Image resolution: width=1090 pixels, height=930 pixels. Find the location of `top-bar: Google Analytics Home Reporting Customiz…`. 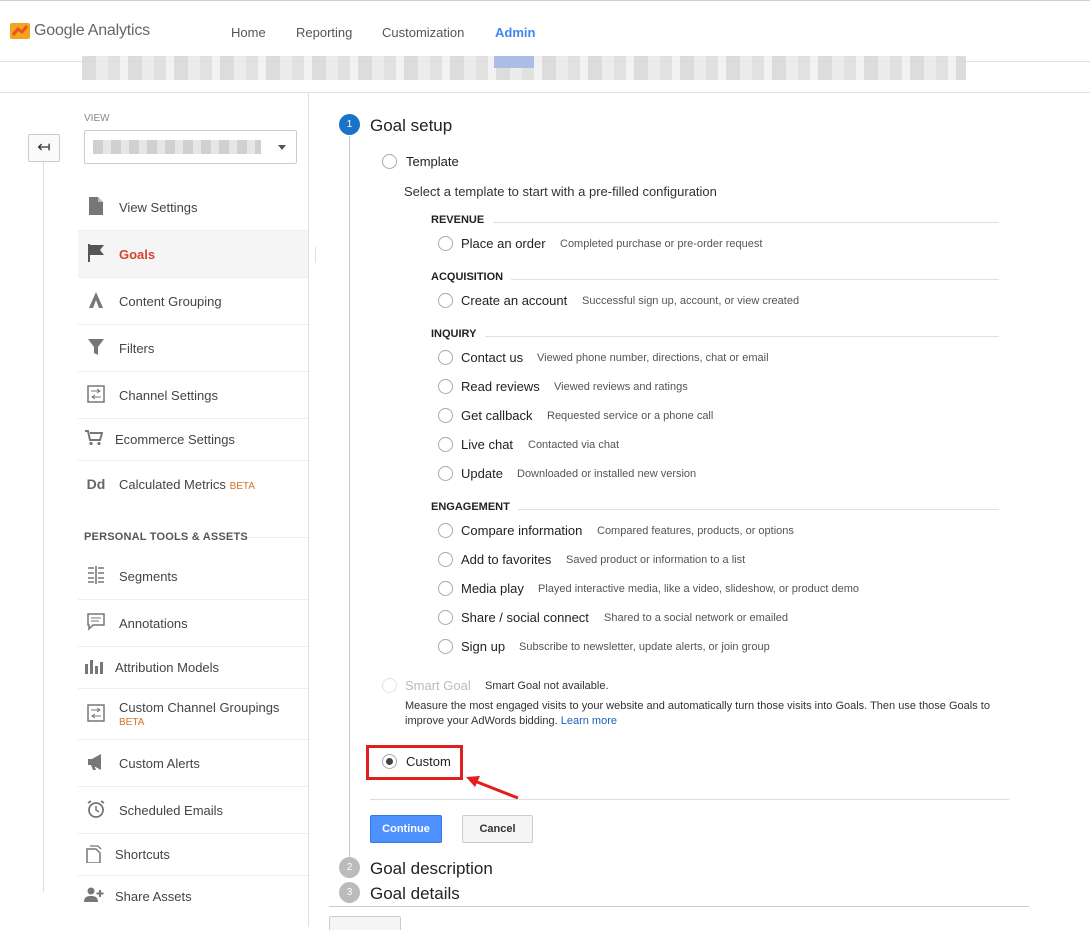

top-bar: Google Analytics Home Reporting Customiz… is located at coordinates (545, 31).